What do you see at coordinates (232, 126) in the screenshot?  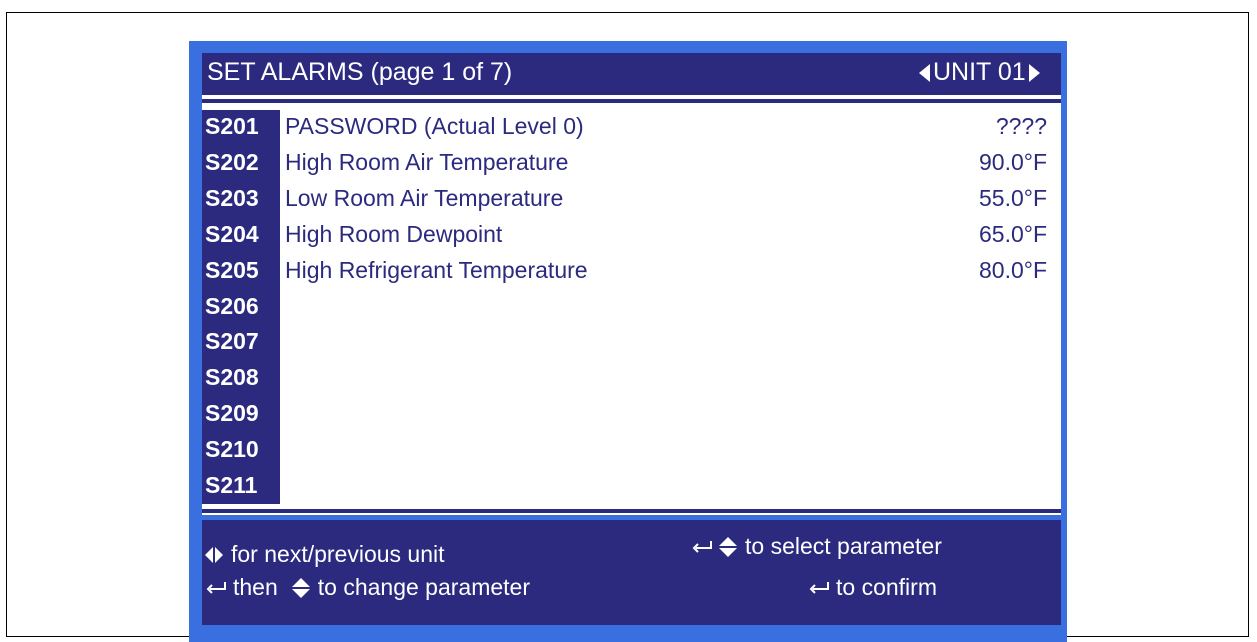 I see `param-code: S201` at bounding box center [232, 126].